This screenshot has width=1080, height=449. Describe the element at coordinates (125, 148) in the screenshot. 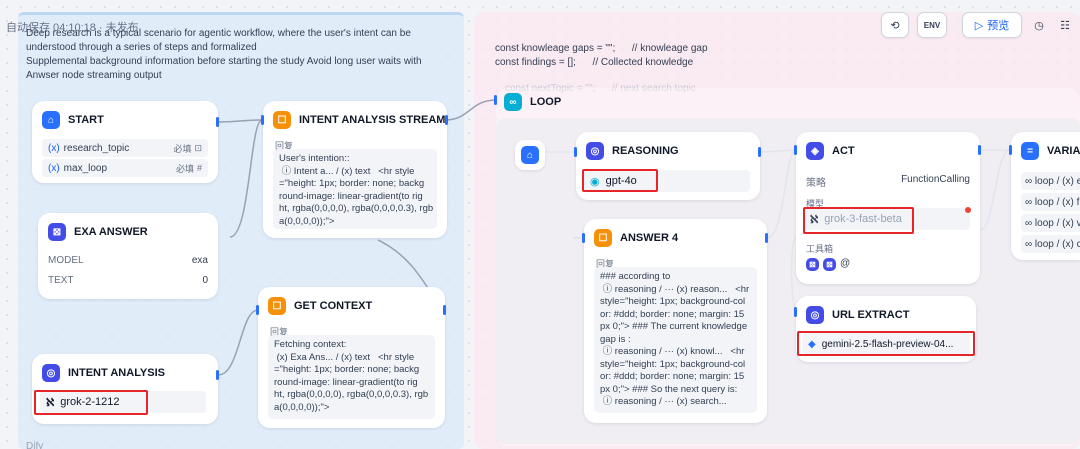

I see `start-var-research-topic: (x) research_topic 必填 ⊡` at that location.